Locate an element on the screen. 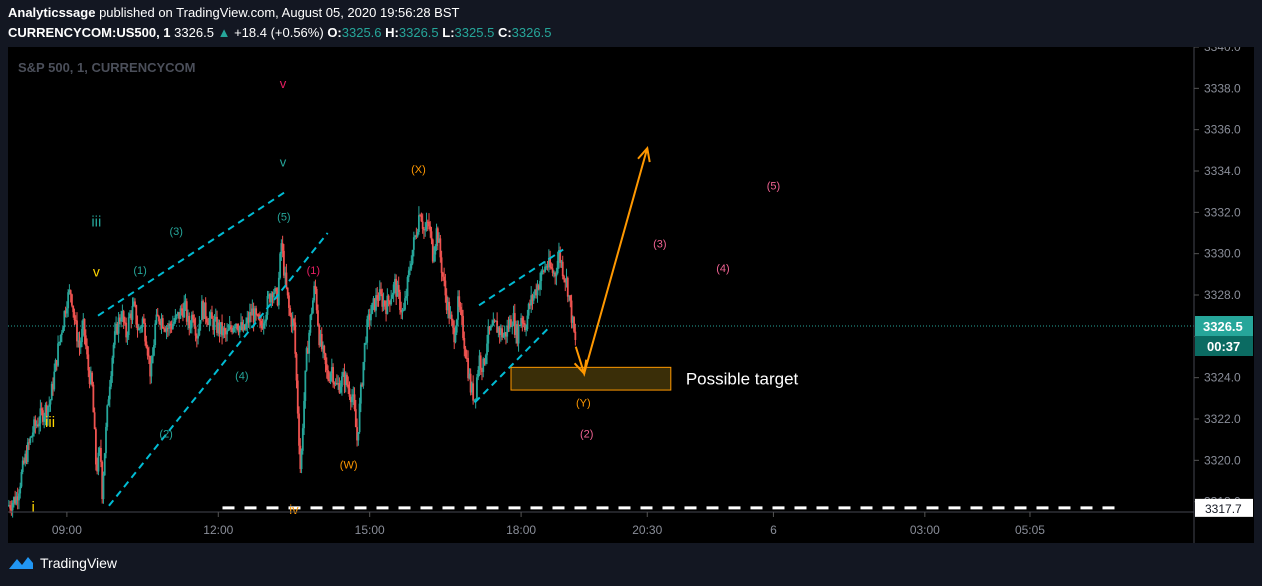 The image size is (1262, 586). target-zone-box is located at coordinates (591, 378).